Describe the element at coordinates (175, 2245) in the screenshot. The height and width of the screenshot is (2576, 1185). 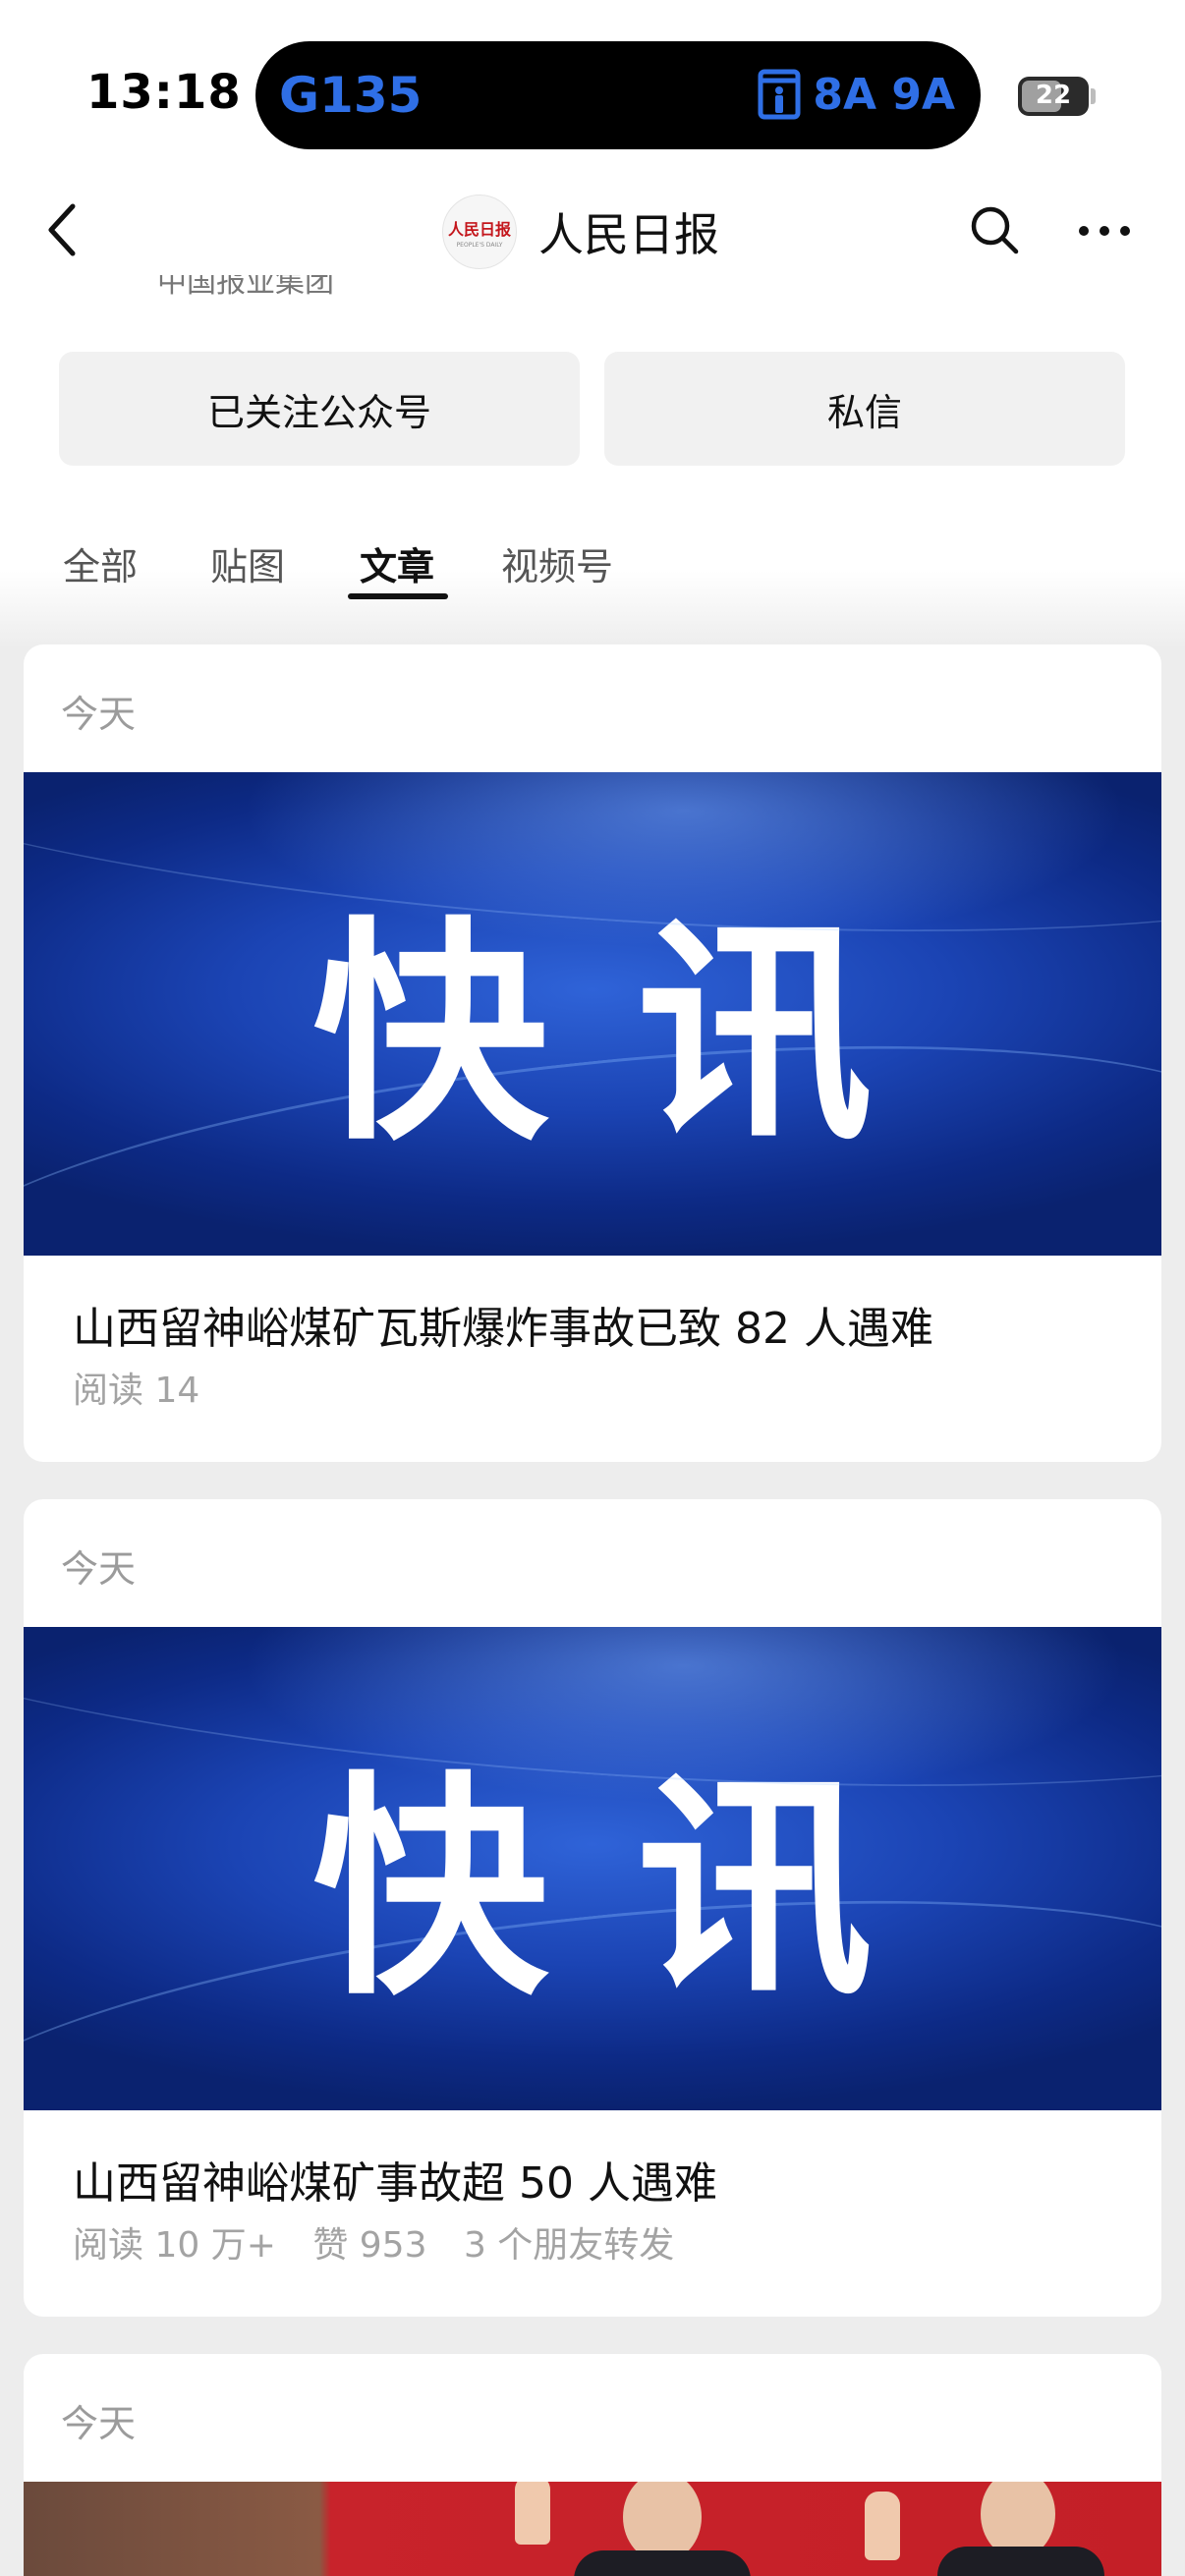
I see `read-count: 阅读 10 万+` at that location.